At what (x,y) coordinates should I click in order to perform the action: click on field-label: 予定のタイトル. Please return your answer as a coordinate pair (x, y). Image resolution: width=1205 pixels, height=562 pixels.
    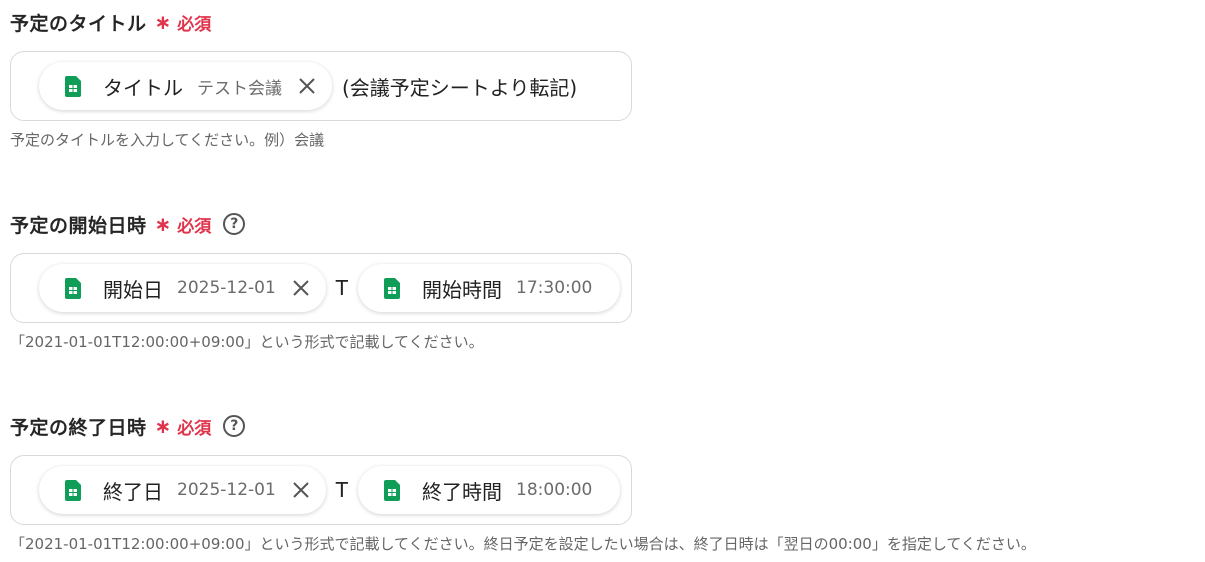
    Looking at the image, I should click on (78, 23).